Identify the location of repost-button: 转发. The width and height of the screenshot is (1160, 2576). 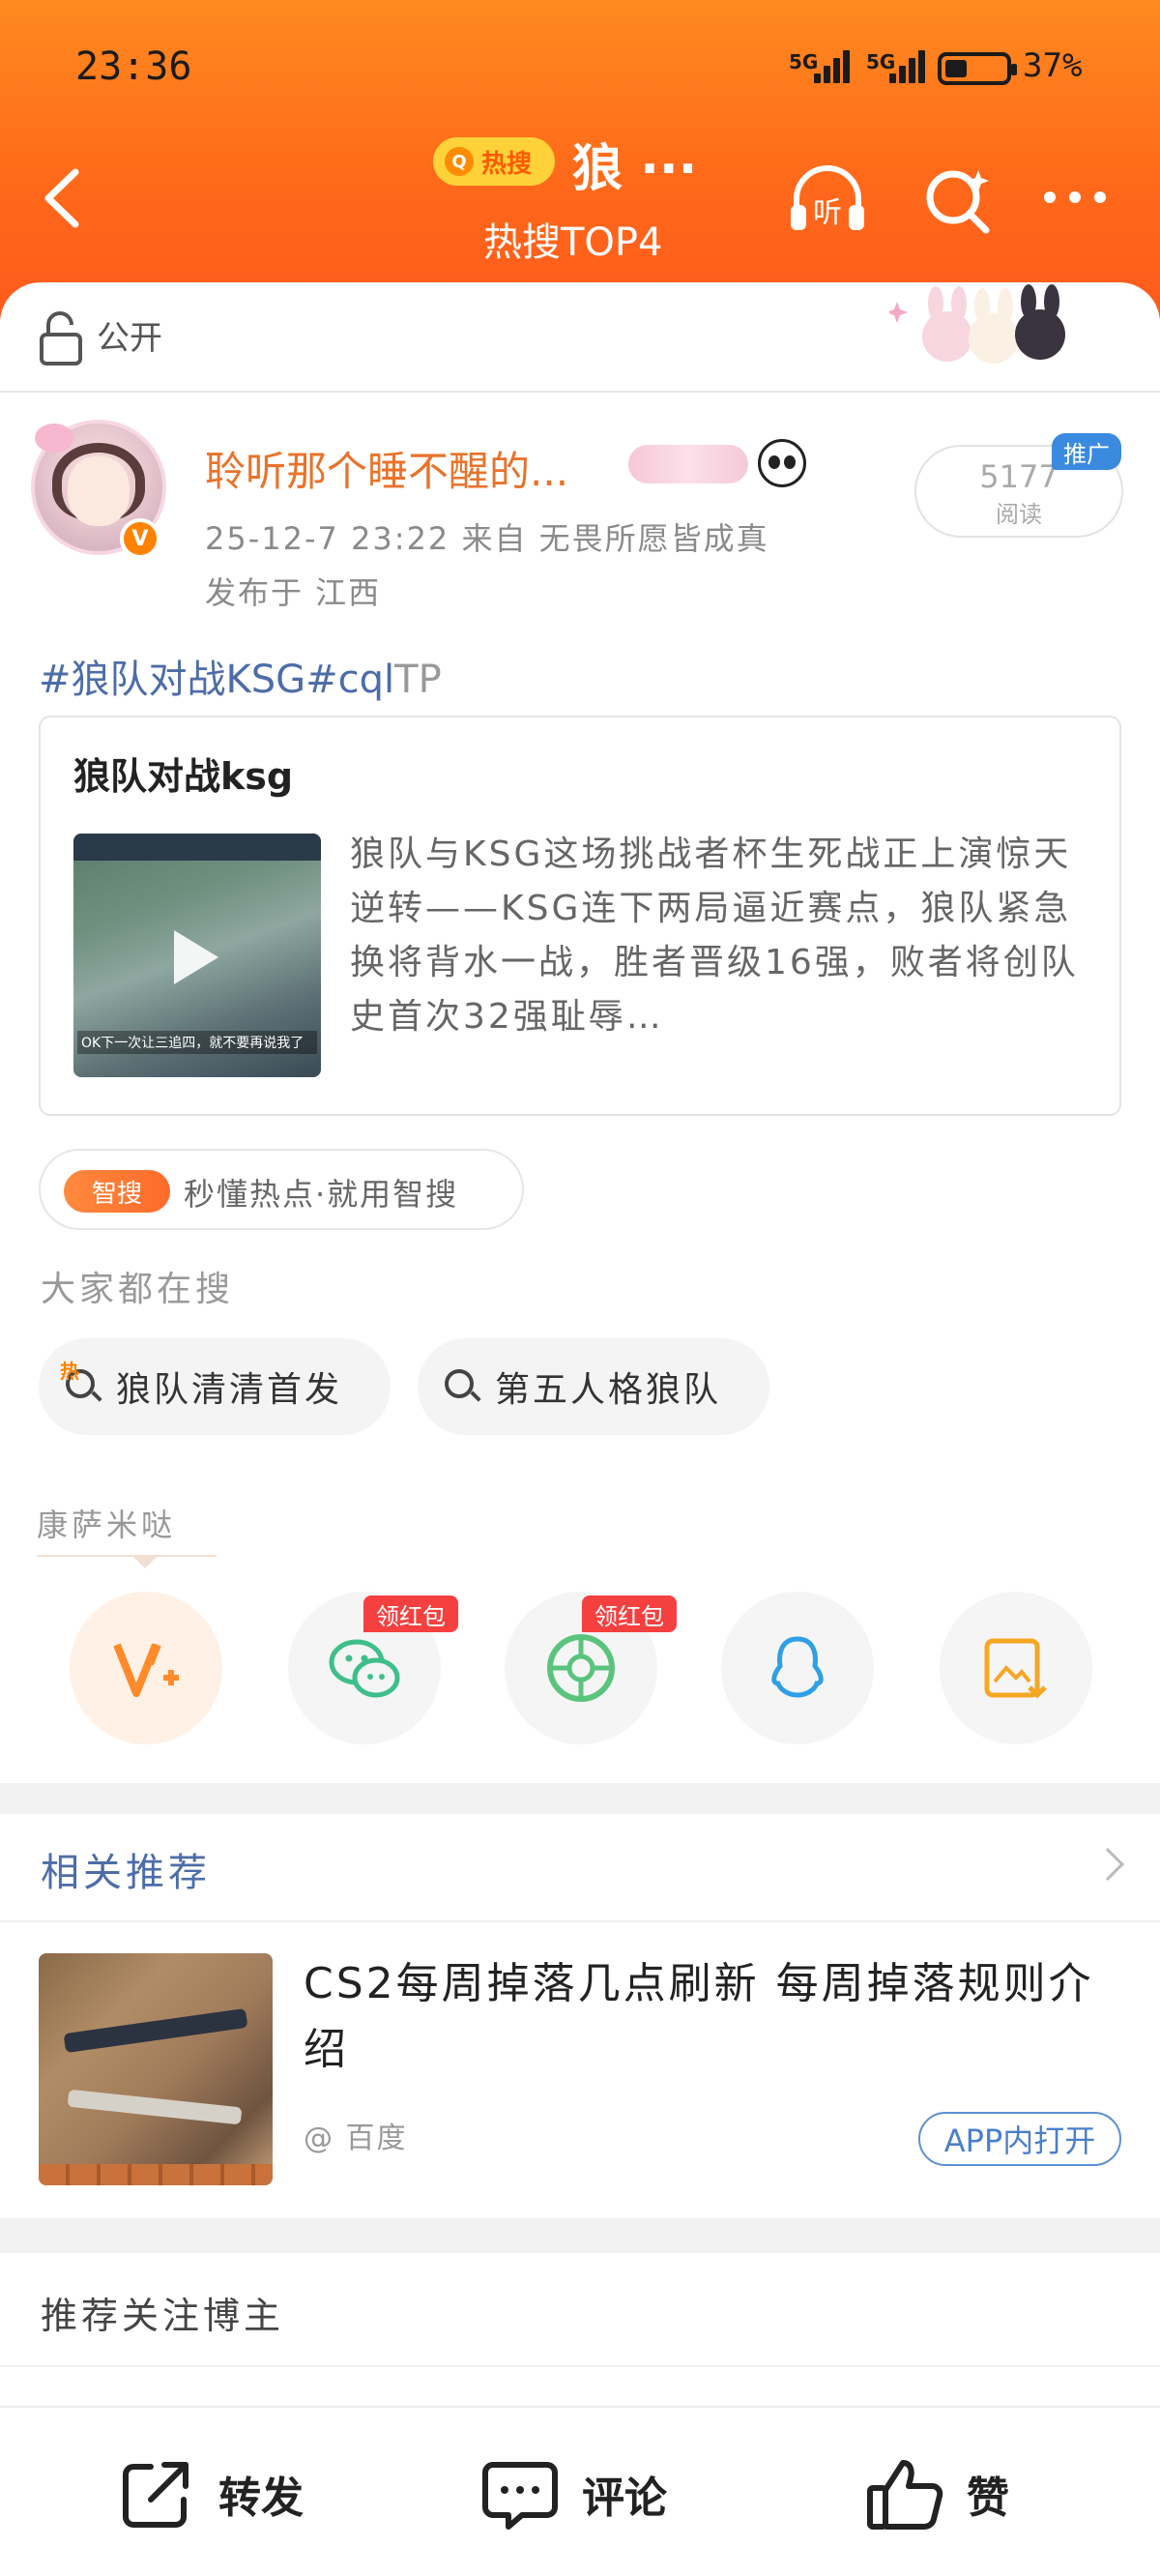
(210, 2493).